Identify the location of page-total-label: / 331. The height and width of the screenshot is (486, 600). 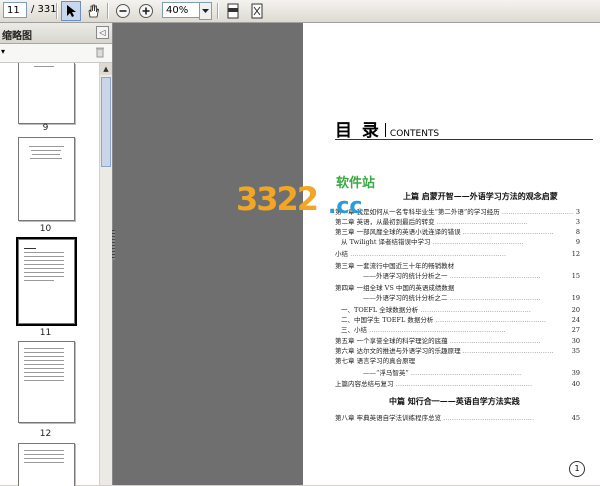
(44, 9).